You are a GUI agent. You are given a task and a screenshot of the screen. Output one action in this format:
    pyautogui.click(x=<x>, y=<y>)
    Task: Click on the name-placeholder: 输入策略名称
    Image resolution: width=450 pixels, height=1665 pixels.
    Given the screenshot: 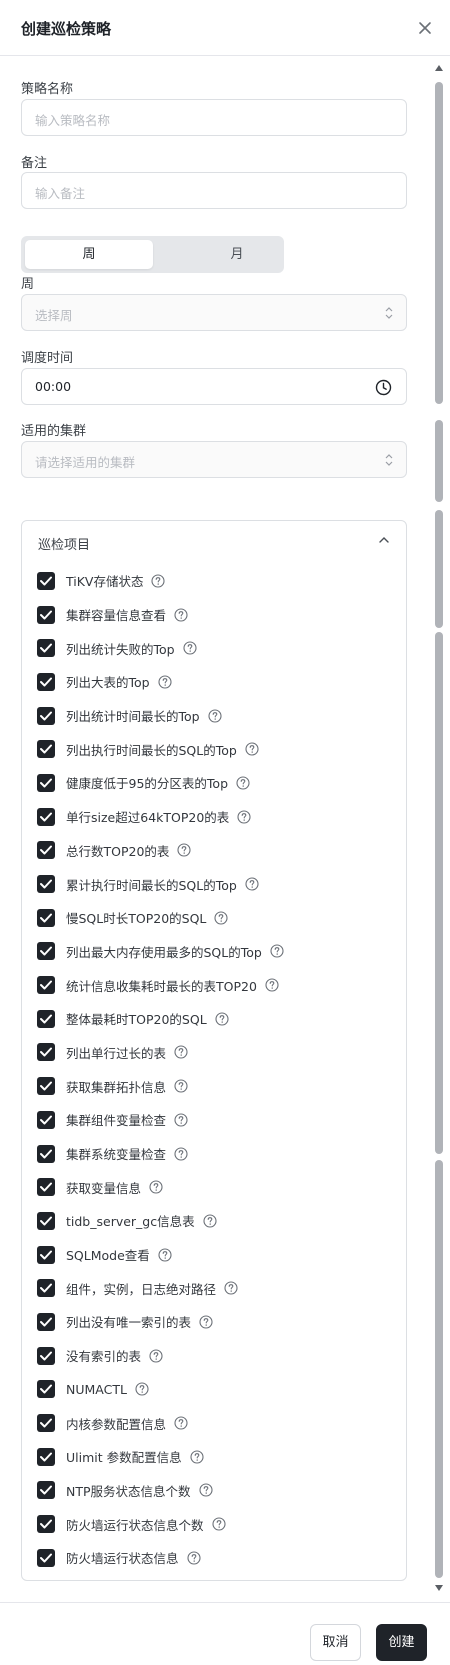 What is the action you would take?
    pyautogui.click(x=73, y=120)
    